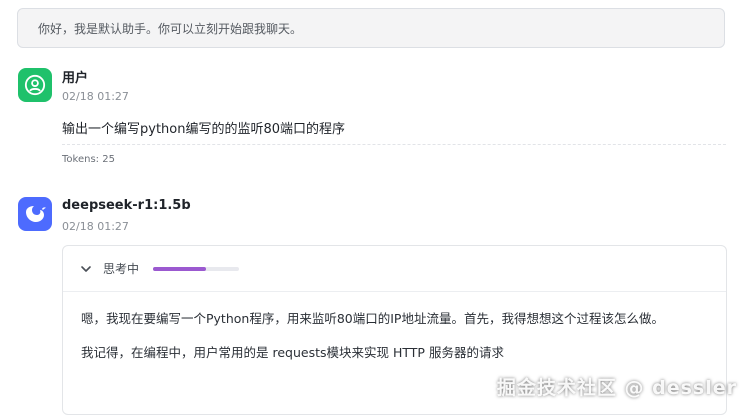 This screenshot has height=415, width=747. I want to click on user-message-timestamp: 02/18 01:27, so click(95, 96).